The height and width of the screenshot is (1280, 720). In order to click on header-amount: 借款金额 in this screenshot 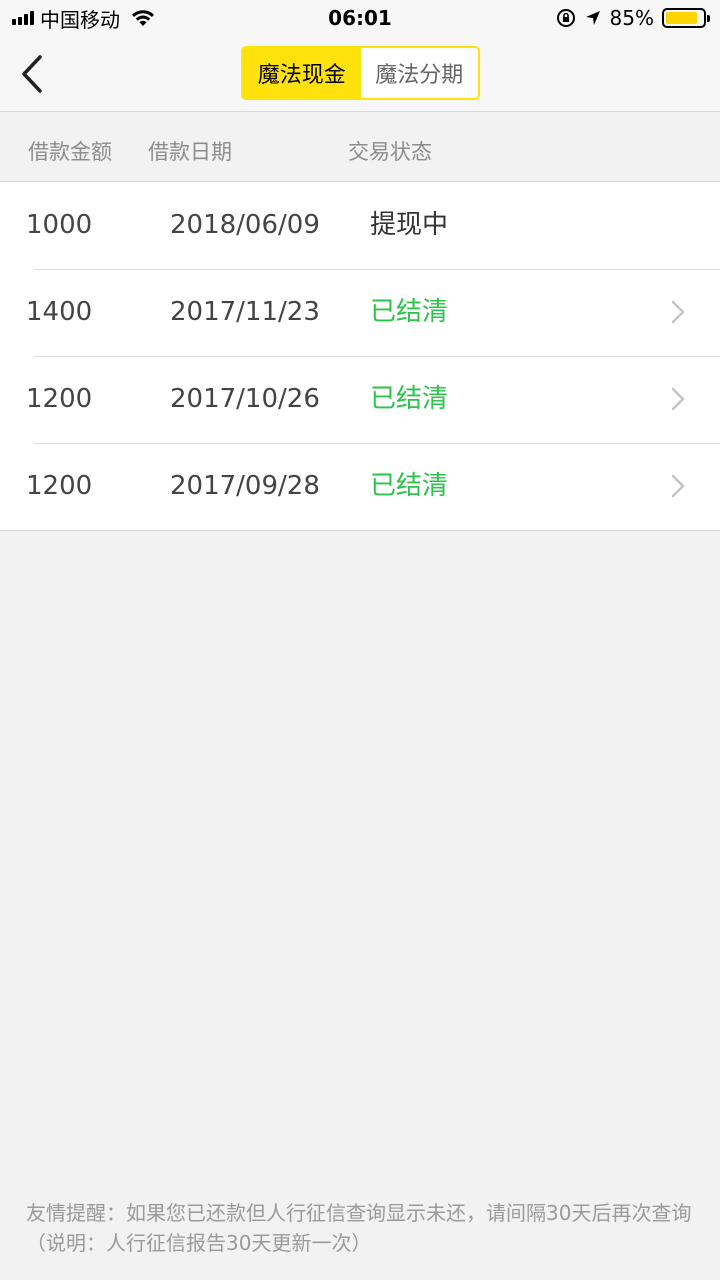, I will do `click(70, 152)`.